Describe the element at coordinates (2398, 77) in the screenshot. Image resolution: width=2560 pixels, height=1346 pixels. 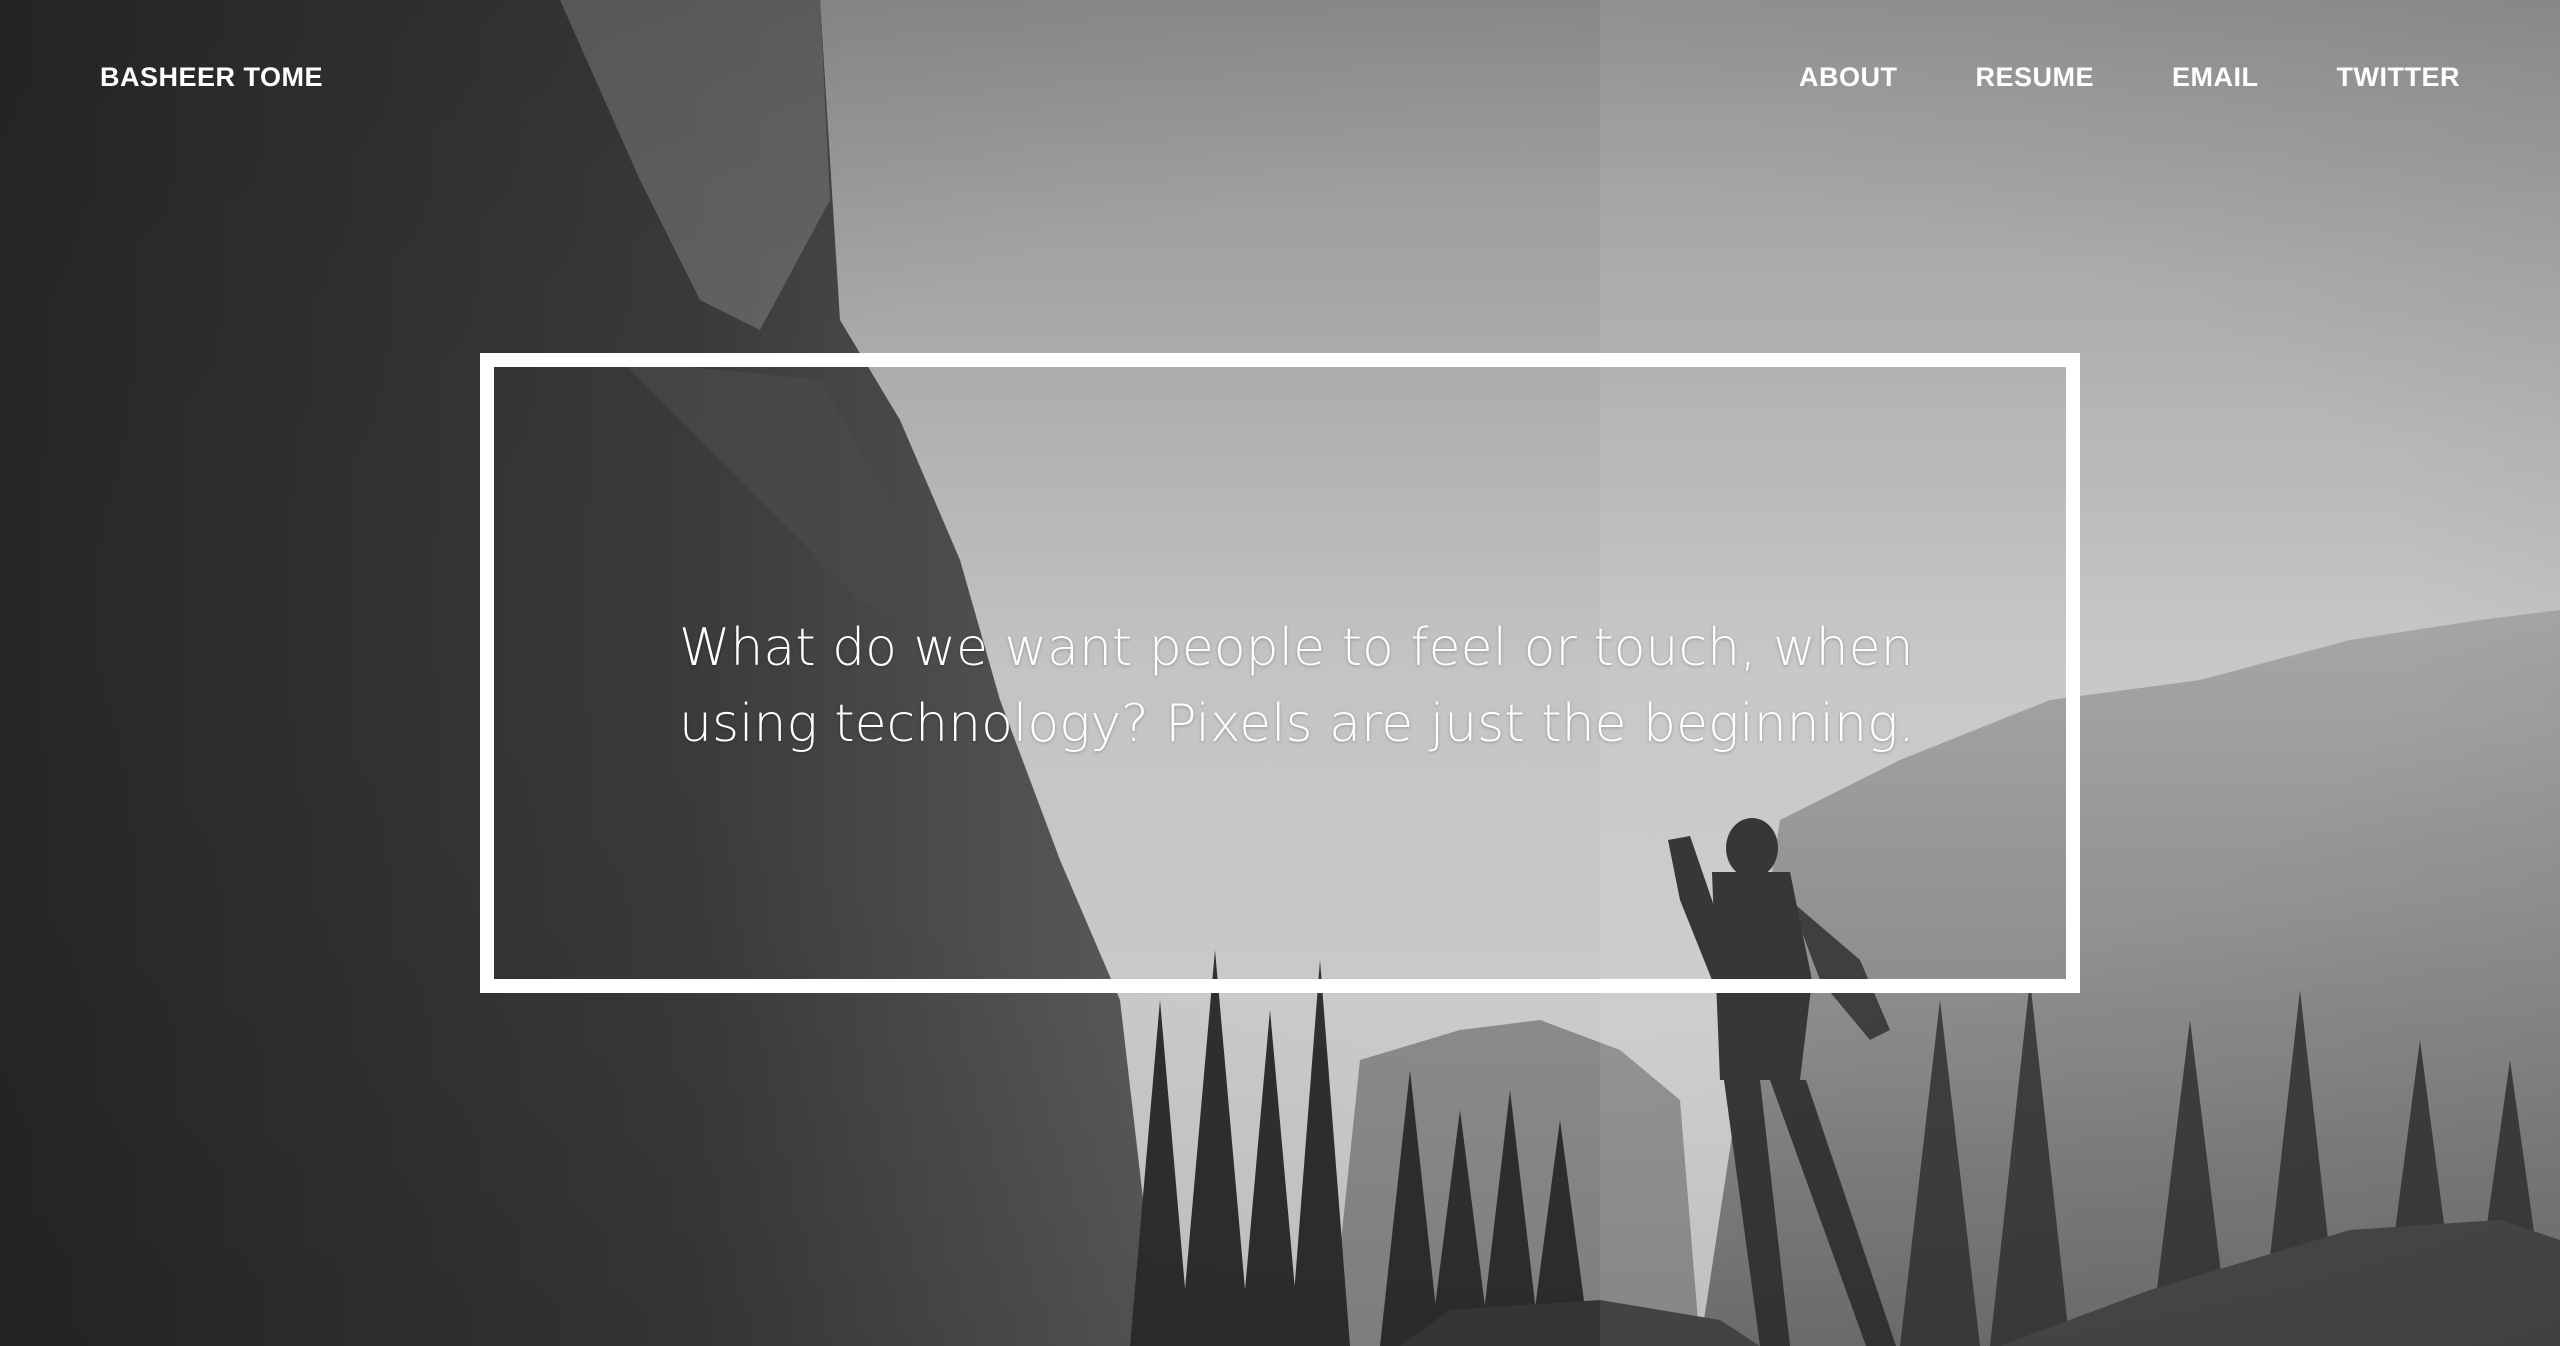
I see `nav-link-twitter: TWITTER` at that location.